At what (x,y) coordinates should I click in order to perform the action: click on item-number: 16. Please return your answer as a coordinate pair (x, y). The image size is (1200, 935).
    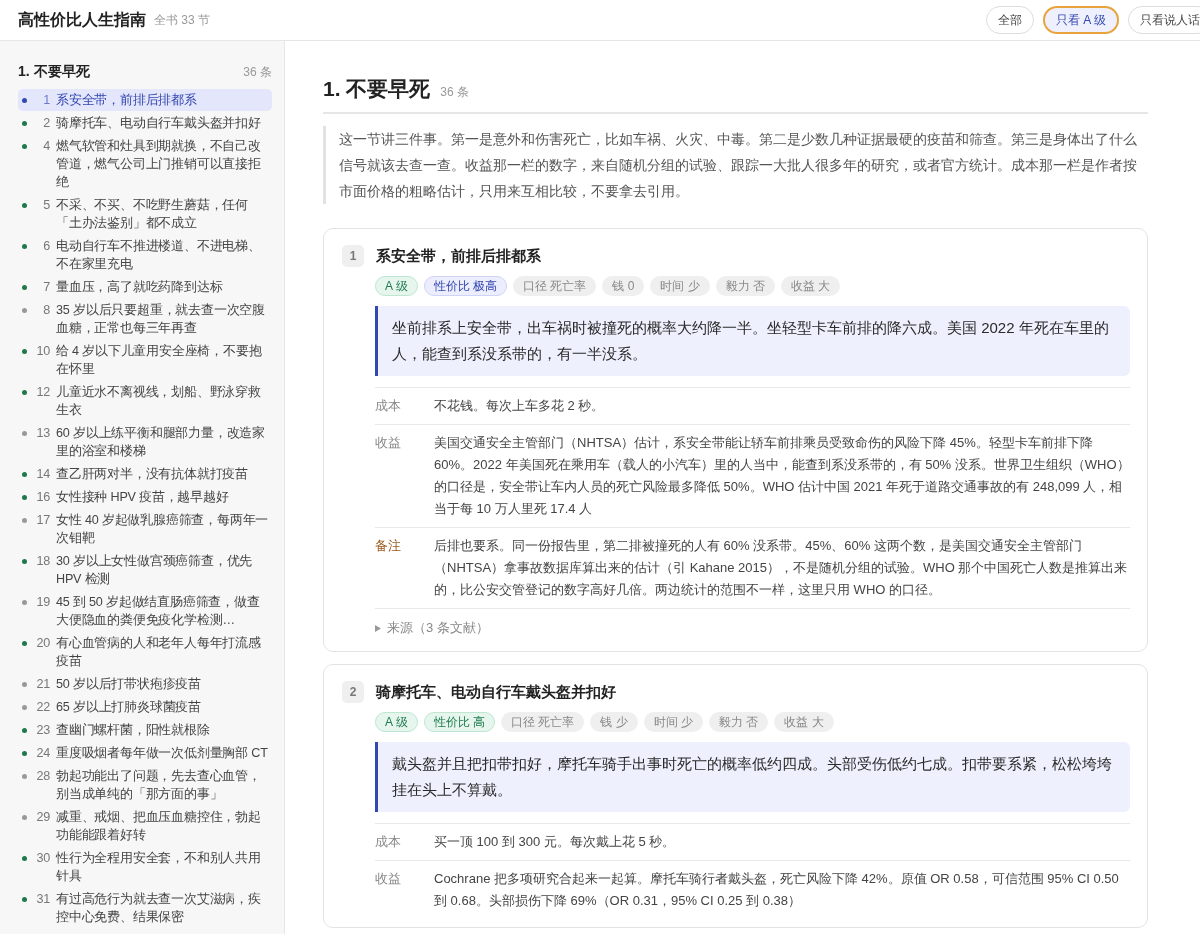
    Looking at the image, I should click on (43, 497).